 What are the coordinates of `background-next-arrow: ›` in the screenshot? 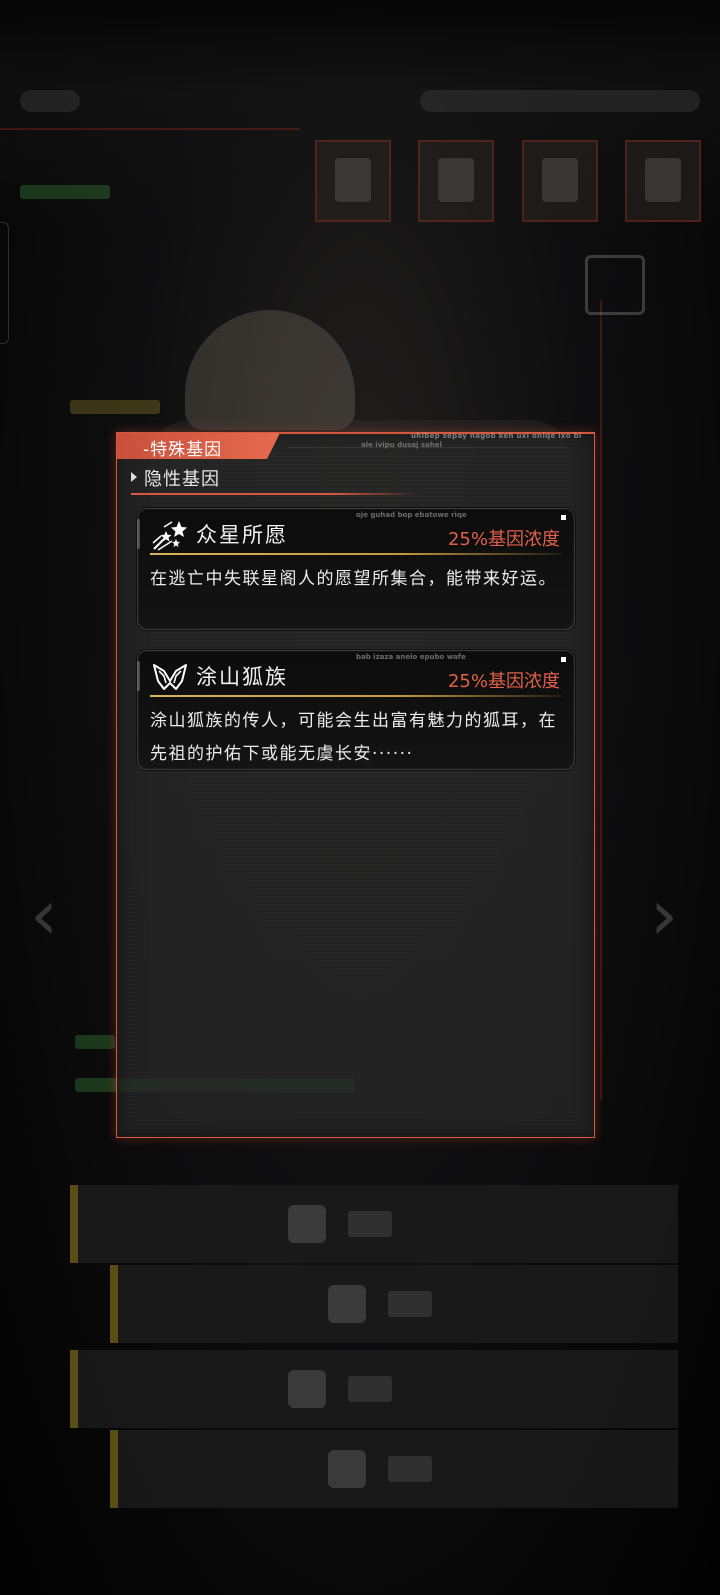 It's located at (664, 915).